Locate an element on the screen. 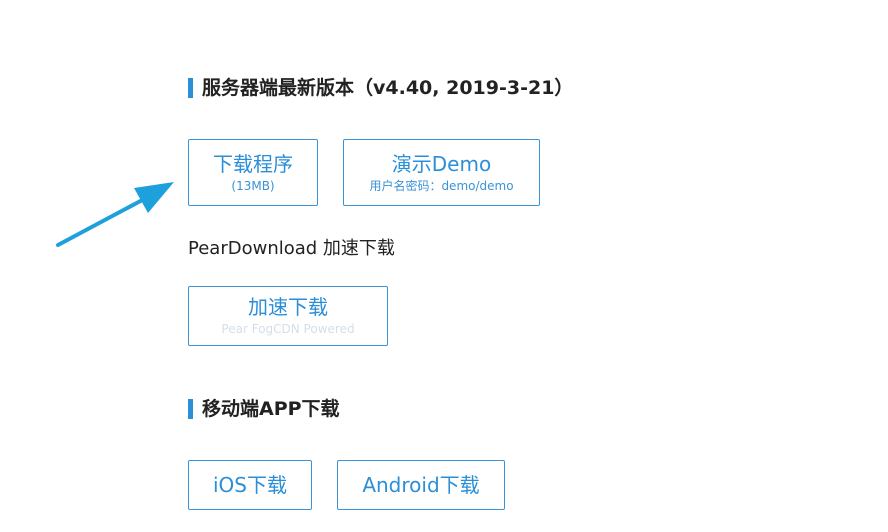 The height and width of the screenshot is (532, 888). android-download-button: Android下载 is located at coordinates (421, 485).